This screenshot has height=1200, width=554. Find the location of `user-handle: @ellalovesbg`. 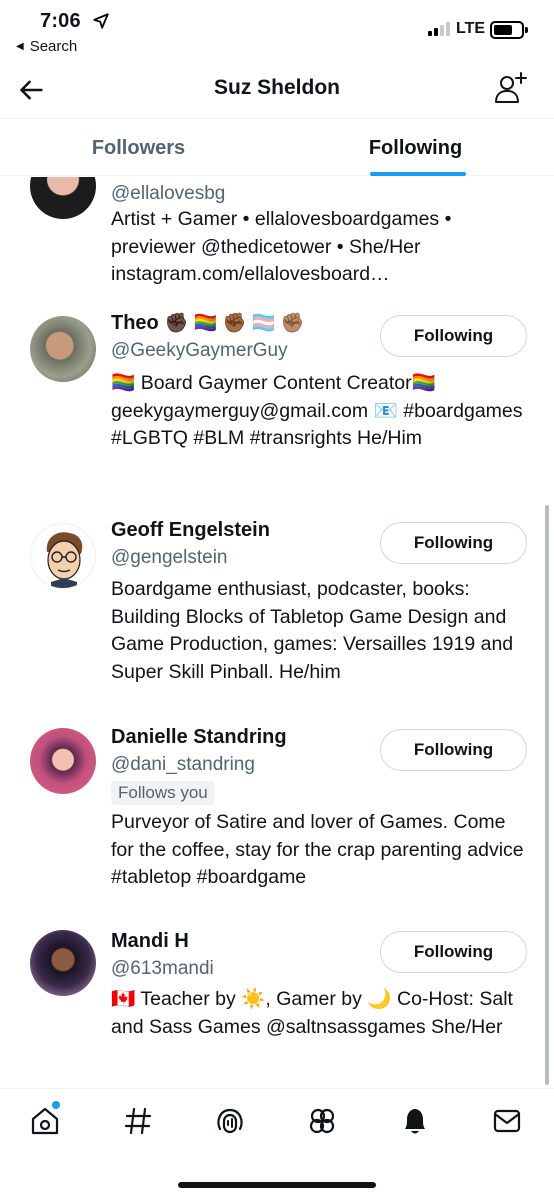

user-handle: @ellalovesbg is located at coordinates (168, 193).